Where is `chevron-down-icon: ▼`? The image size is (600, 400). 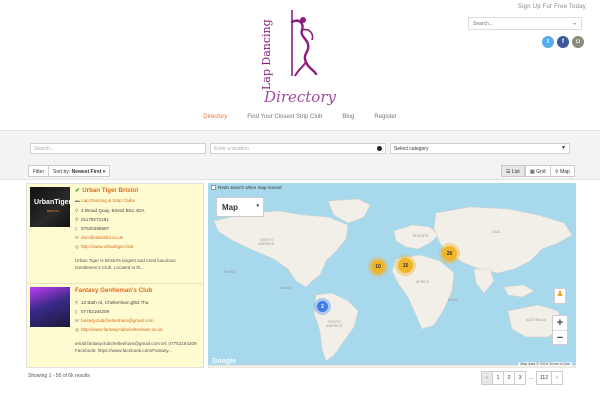
chevron-down-icon: ▼ is located at coordinates (563, 148).